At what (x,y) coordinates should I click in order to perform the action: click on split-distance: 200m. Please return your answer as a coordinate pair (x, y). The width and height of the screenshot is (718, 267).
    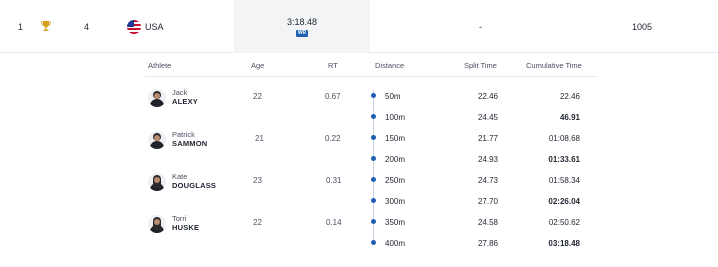
    Looking at the image, I should click on (395, 159).